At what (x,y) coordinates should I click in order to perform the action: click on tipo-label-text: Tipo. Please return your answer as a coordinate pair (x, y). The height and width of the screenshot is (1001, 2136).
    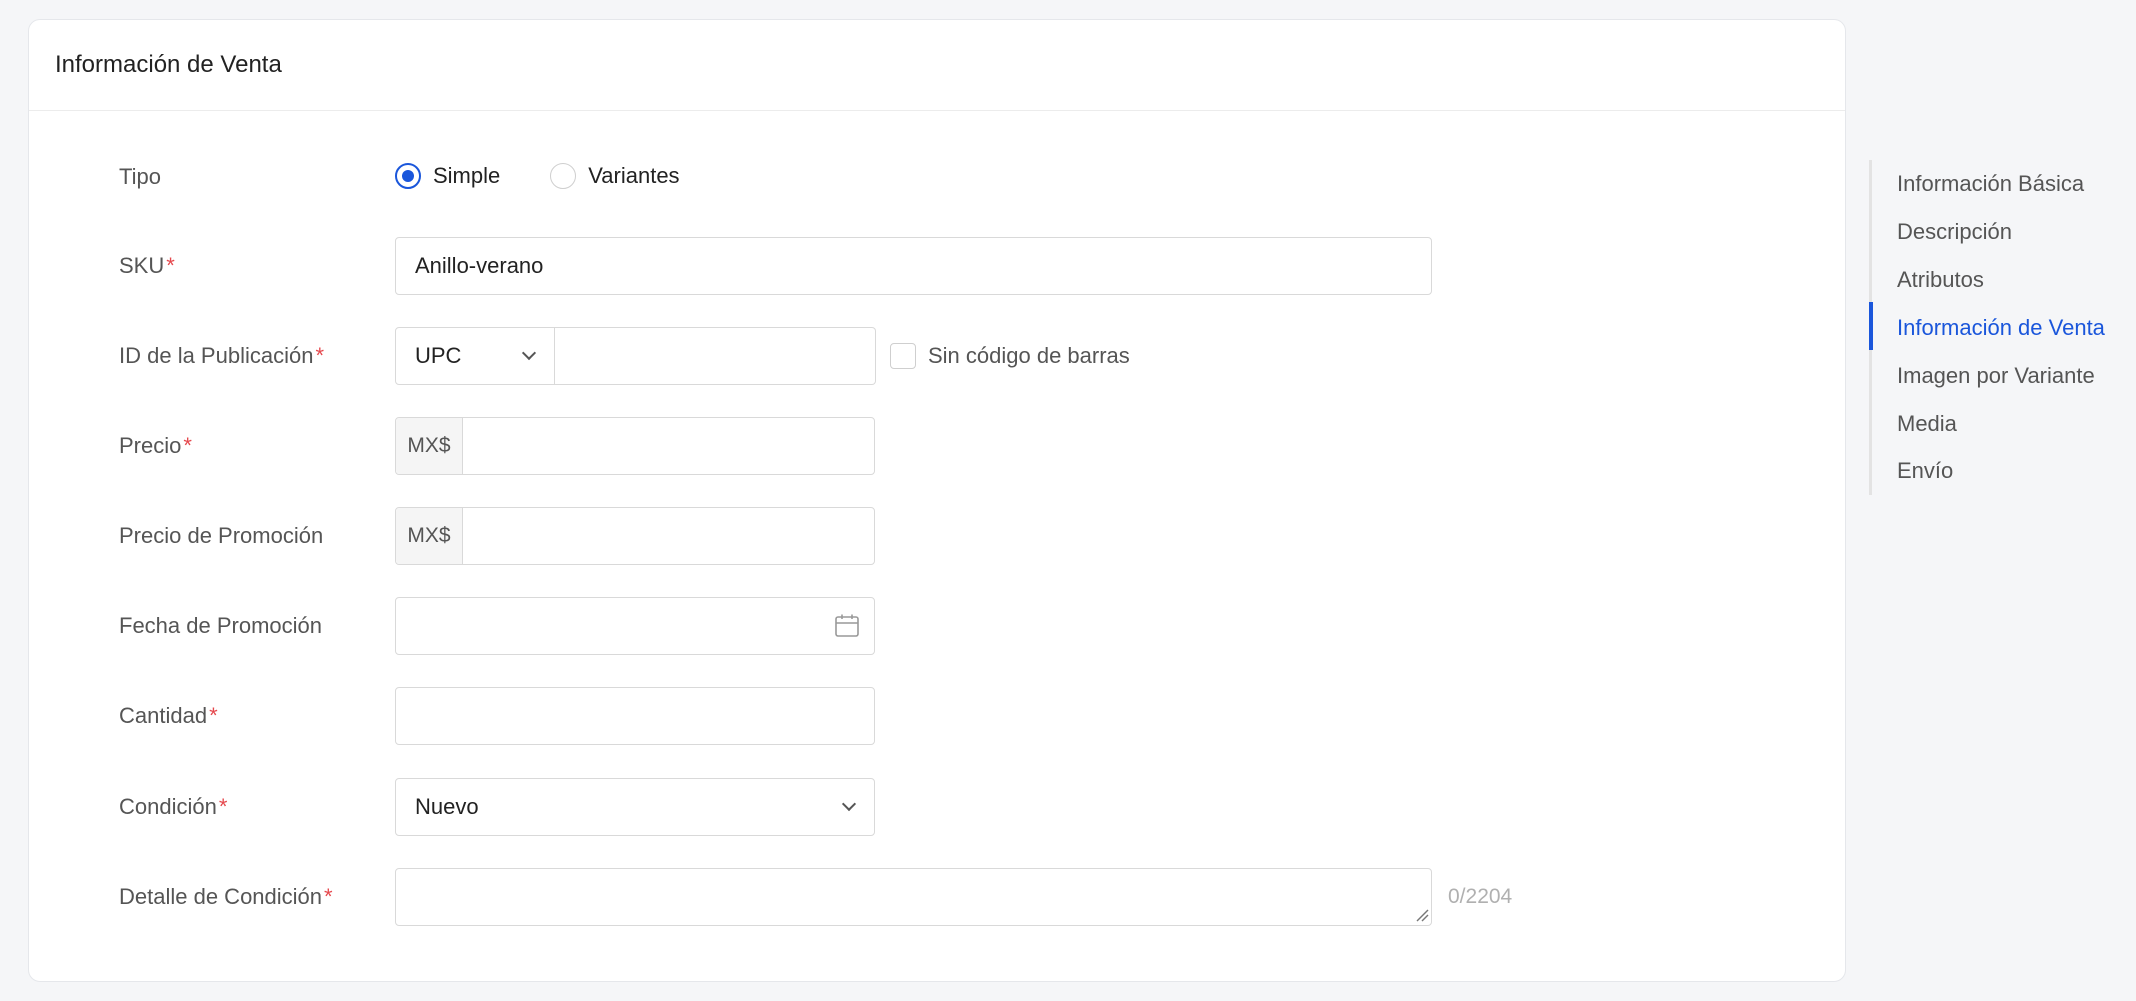
    Looking at the image, I should click on (140, 176).